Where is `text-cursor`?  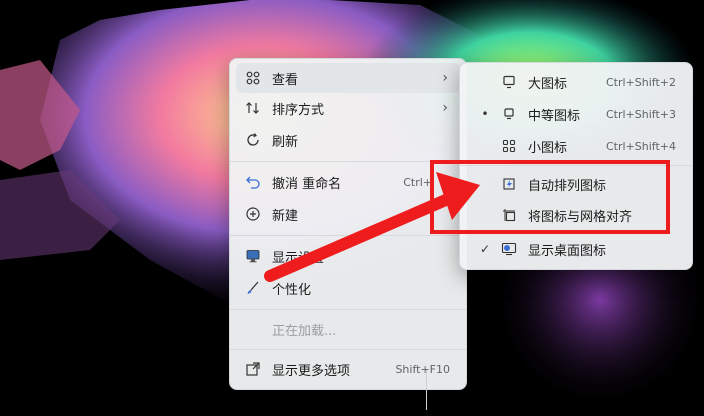 text-cursor is located at coordinates (426, 390).